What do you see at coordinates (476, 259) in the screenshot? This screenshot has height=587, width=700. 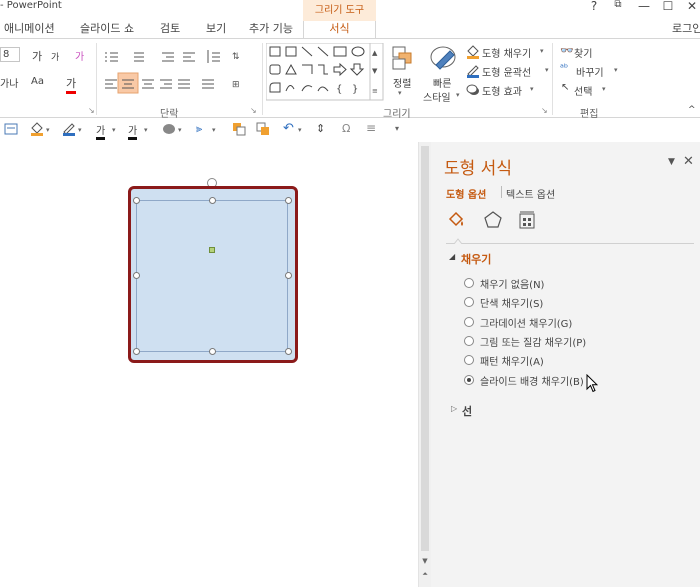 I see `fill-section-header: 채우기` at bounding box center [476, 259].